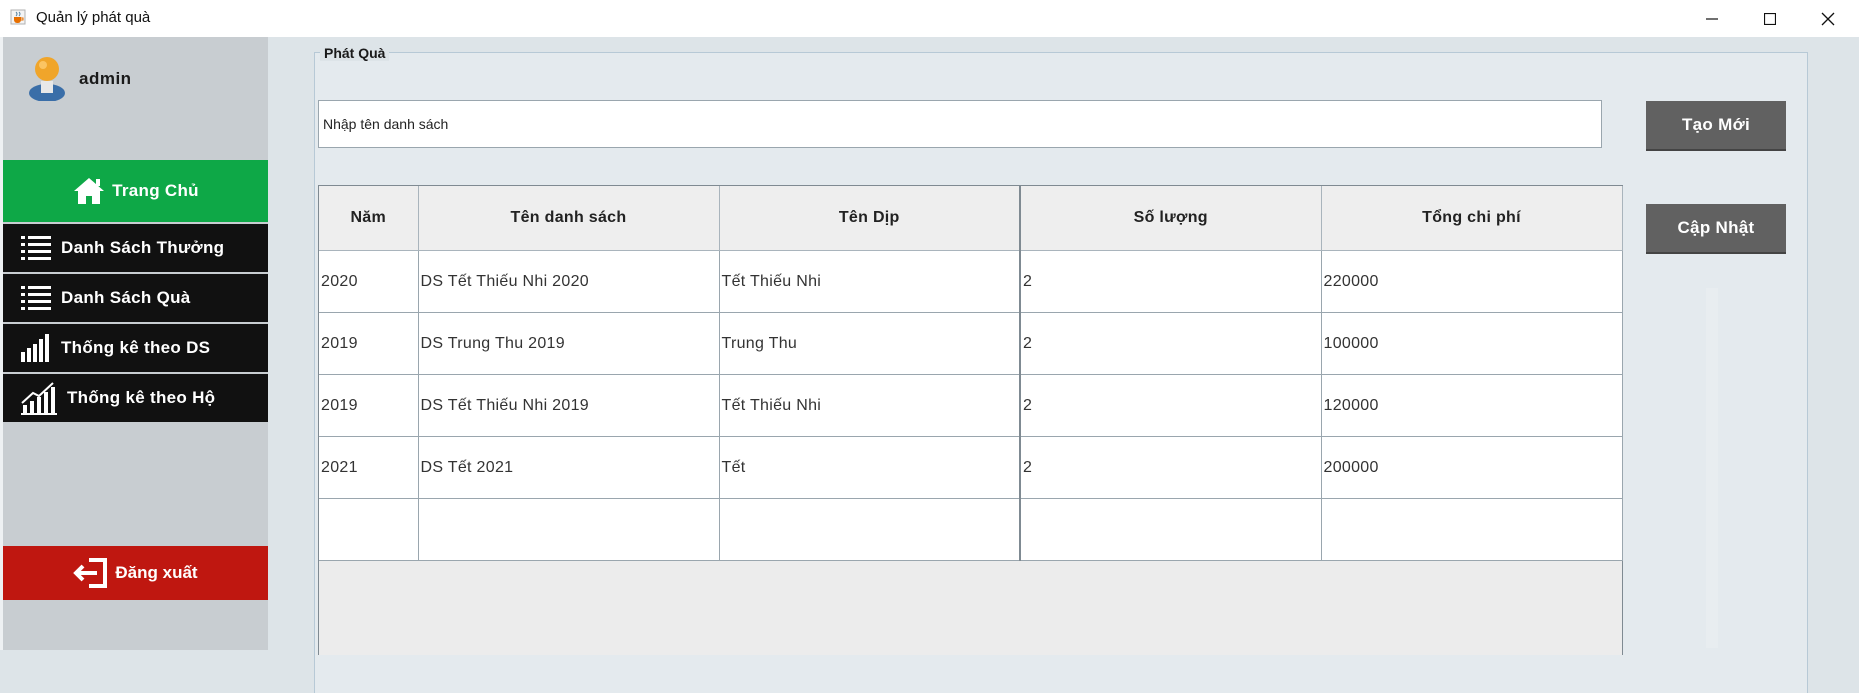 The width and height of the screenshot is (1859, 693). I want to click on table-cell: 100000, so click(1472, 343).